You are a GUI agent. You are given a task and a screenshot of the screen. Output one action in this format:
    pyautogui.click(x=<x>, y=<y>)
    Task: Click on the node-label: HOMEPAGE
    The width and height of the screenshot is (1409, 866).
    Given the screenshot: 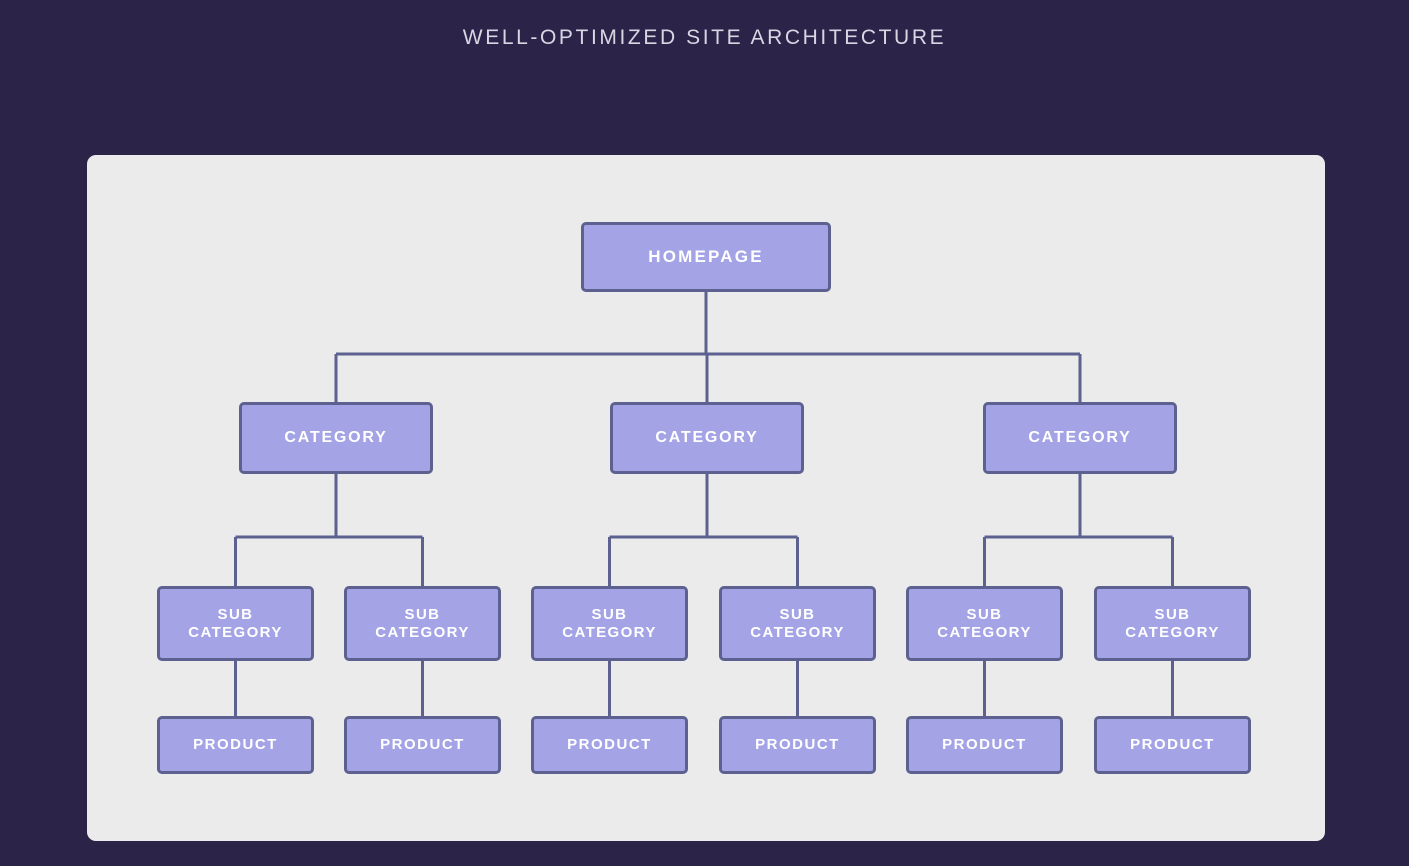 What is the action you would take?
    pyautogui.click(x=706, y=256)
    